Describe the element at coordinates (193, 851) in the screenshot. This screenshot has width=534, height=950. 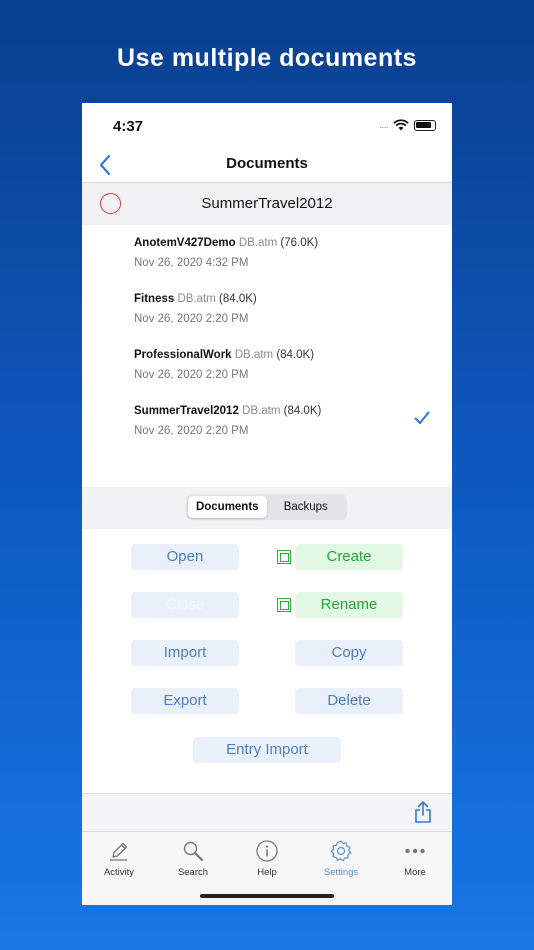
I see `magnifier-icon` at that location.